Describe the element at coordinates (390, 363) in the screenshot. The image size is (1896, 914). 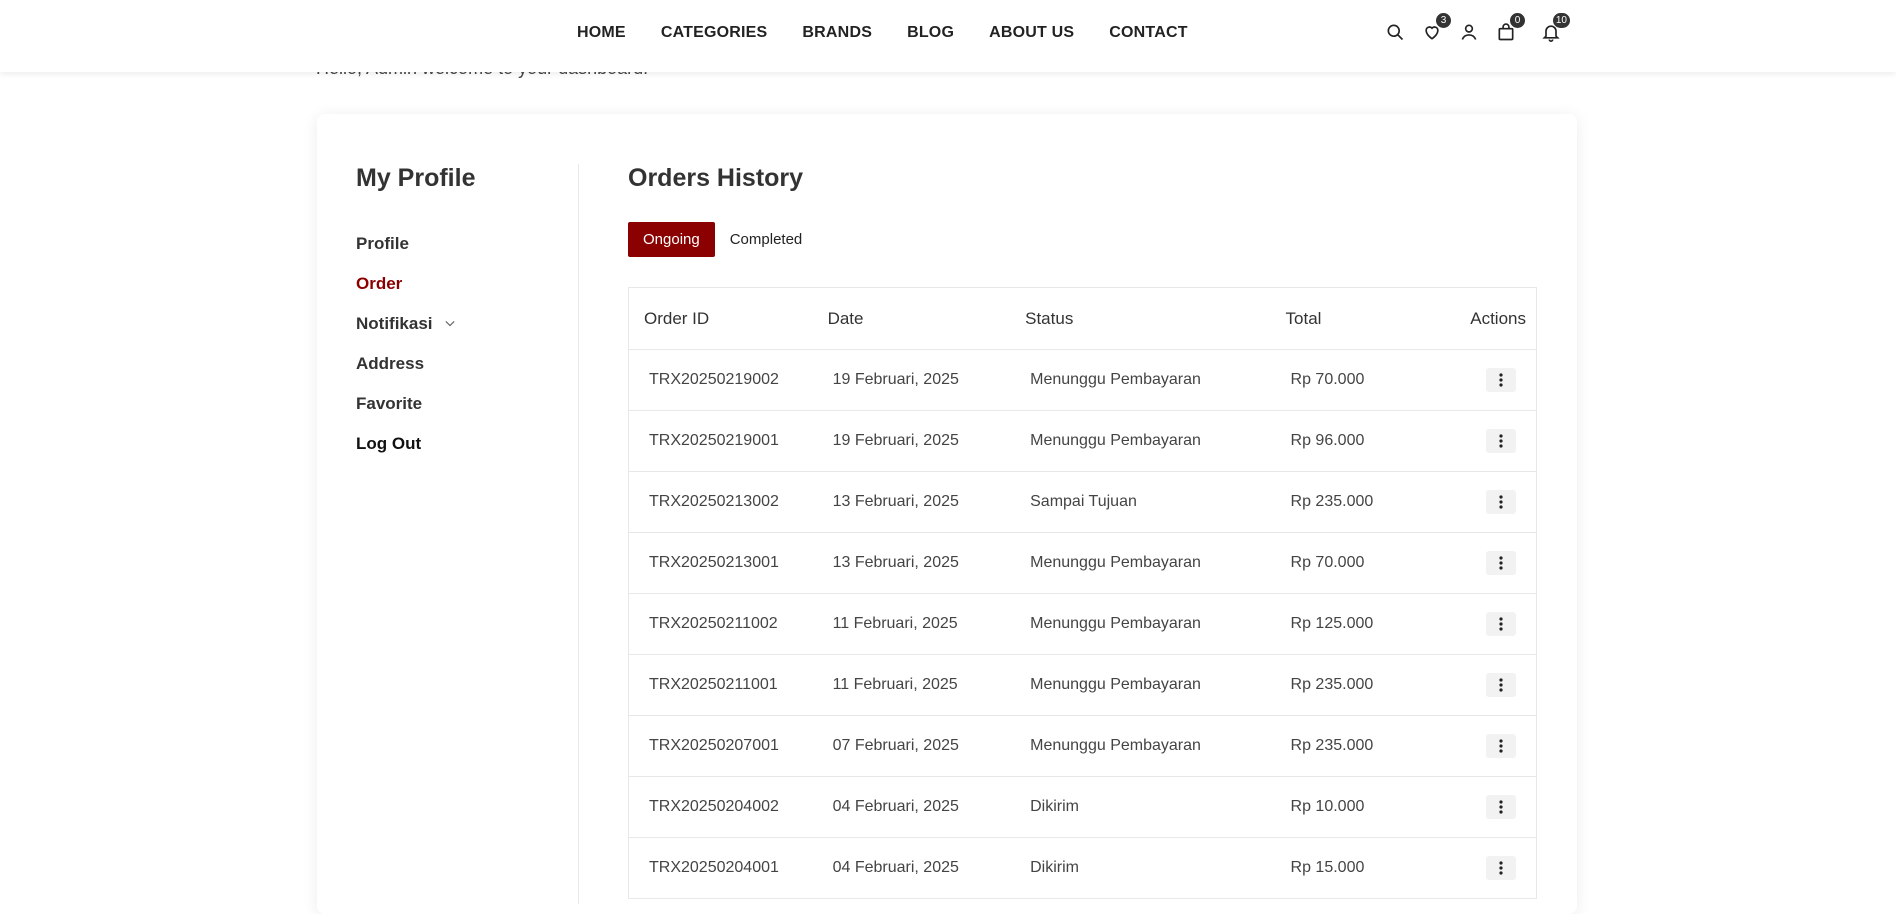
I see `sidebar-item-label: Address` at that location.